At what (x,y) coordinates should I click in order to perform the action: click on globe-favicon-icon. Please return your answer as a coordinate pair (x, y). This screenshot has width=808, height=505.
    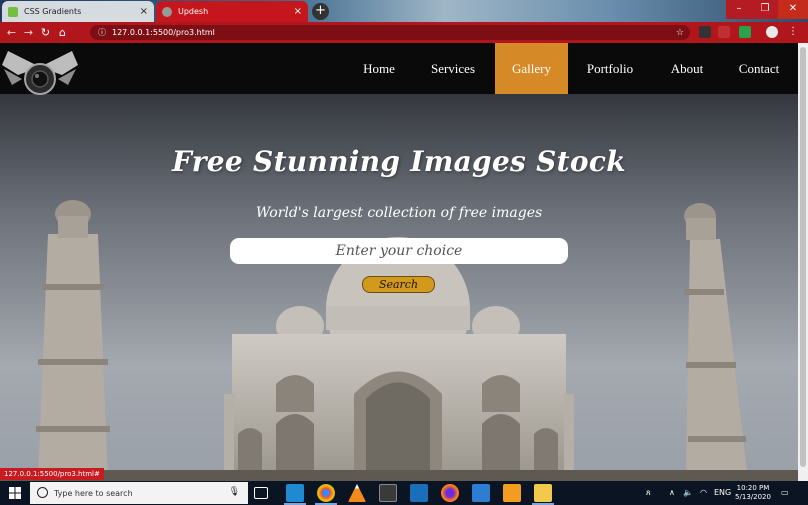
    Looking at the image, I should click on (167, 11).